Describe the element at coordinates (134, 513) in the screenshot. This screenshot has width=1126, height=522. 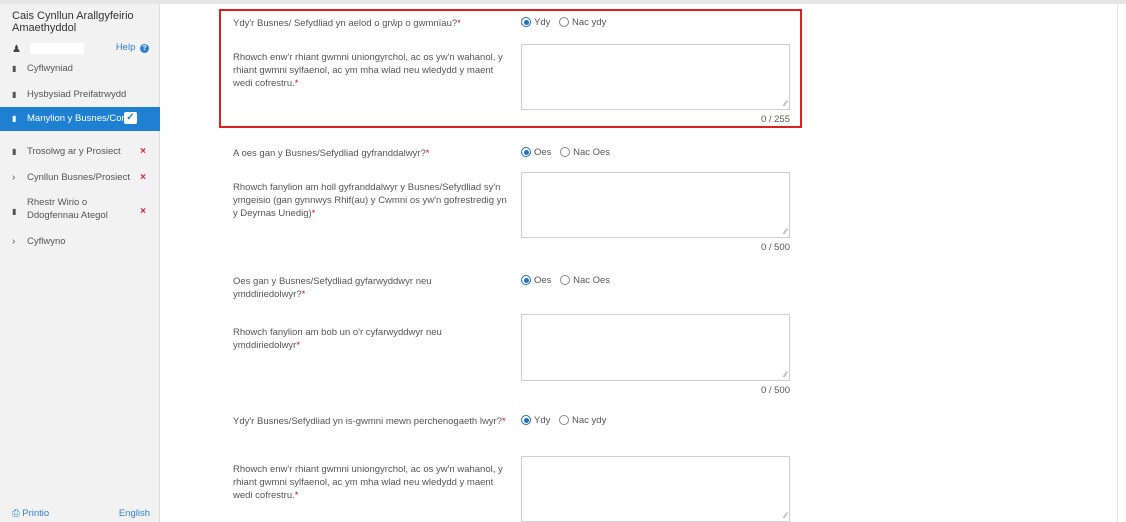
I see `language-toggle-link: English` at that location.